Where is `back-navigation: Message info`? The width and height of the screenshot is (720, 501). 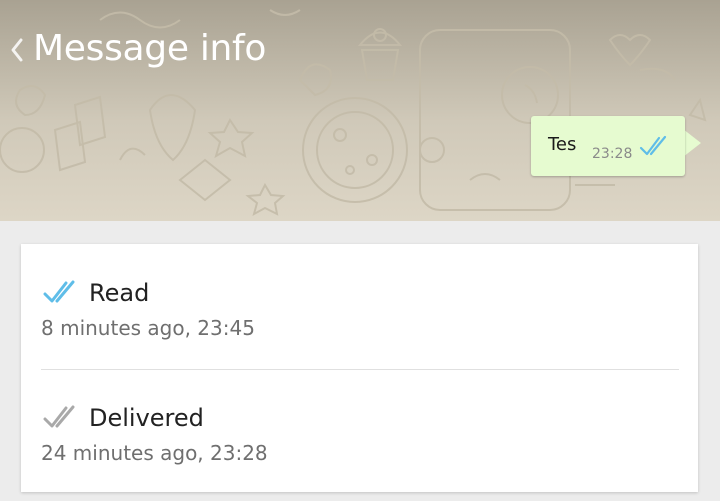
back-navigation: Message info is located at coordinates (200, 50).